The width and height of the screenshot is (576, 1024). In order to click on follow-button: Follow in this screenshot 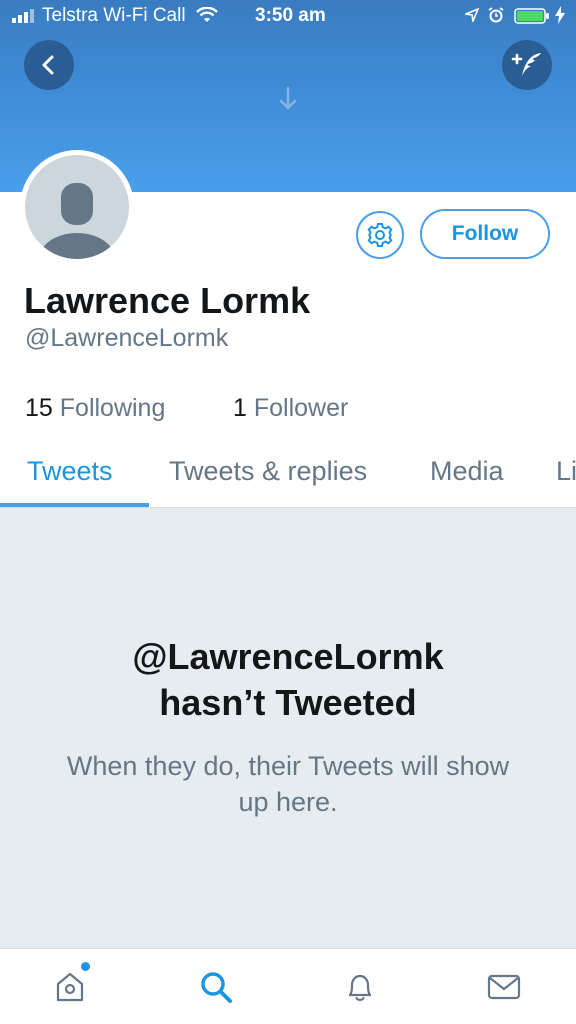, I will do `click(485, 234)`.